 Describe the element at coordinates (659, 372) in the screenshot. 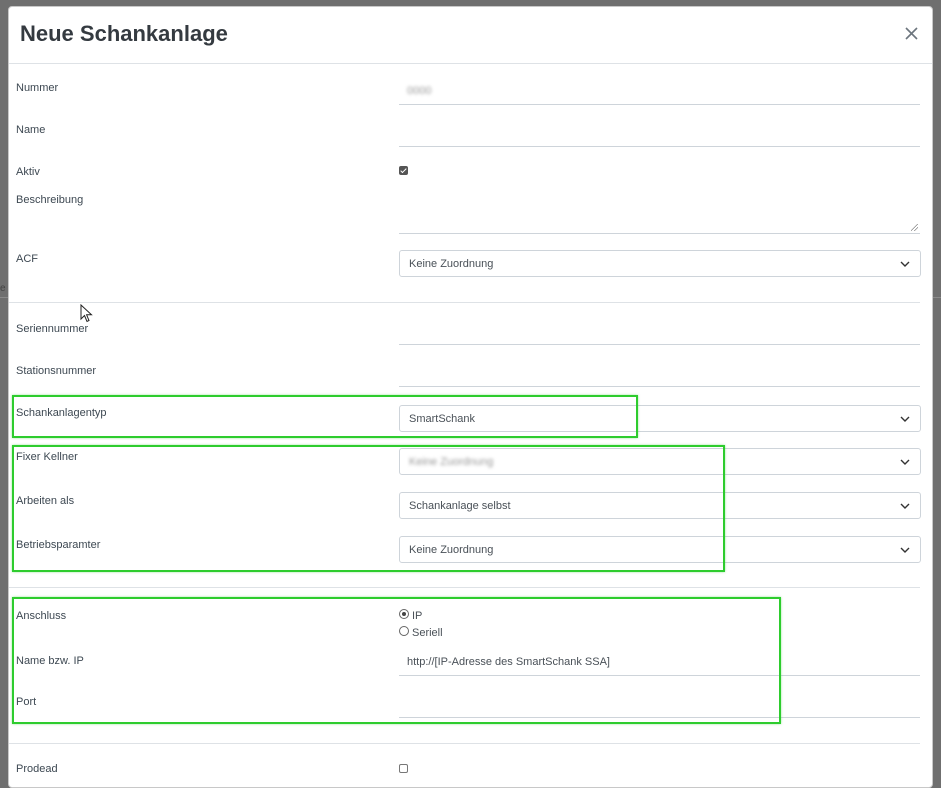

I see `stationsnummer-field` at that location.